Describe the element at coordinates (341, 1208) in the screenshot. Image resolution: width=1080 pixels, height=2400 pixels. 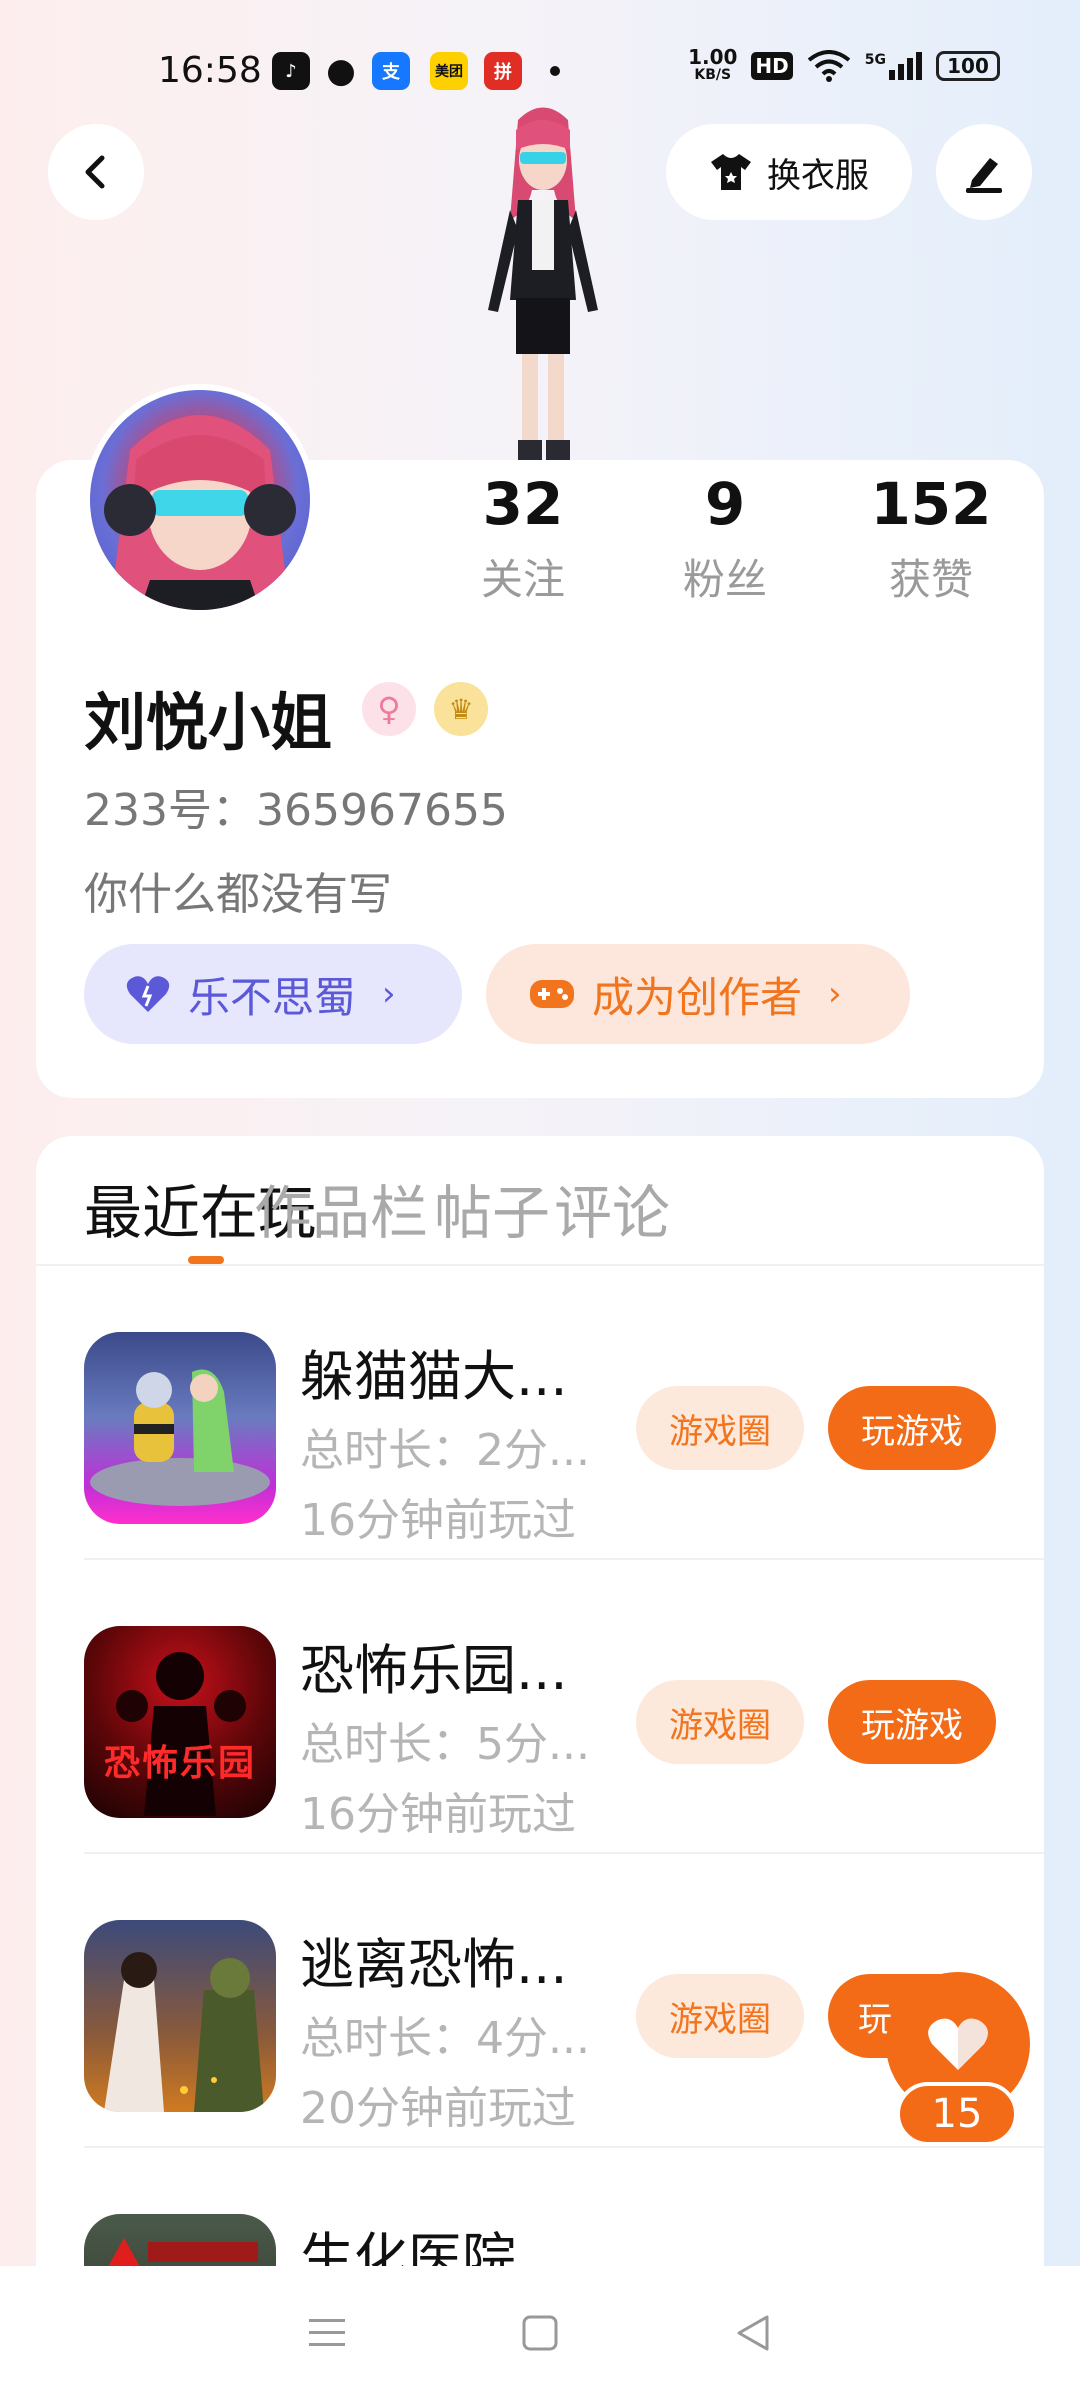
I see `tab-works: 作品栏` at that location.